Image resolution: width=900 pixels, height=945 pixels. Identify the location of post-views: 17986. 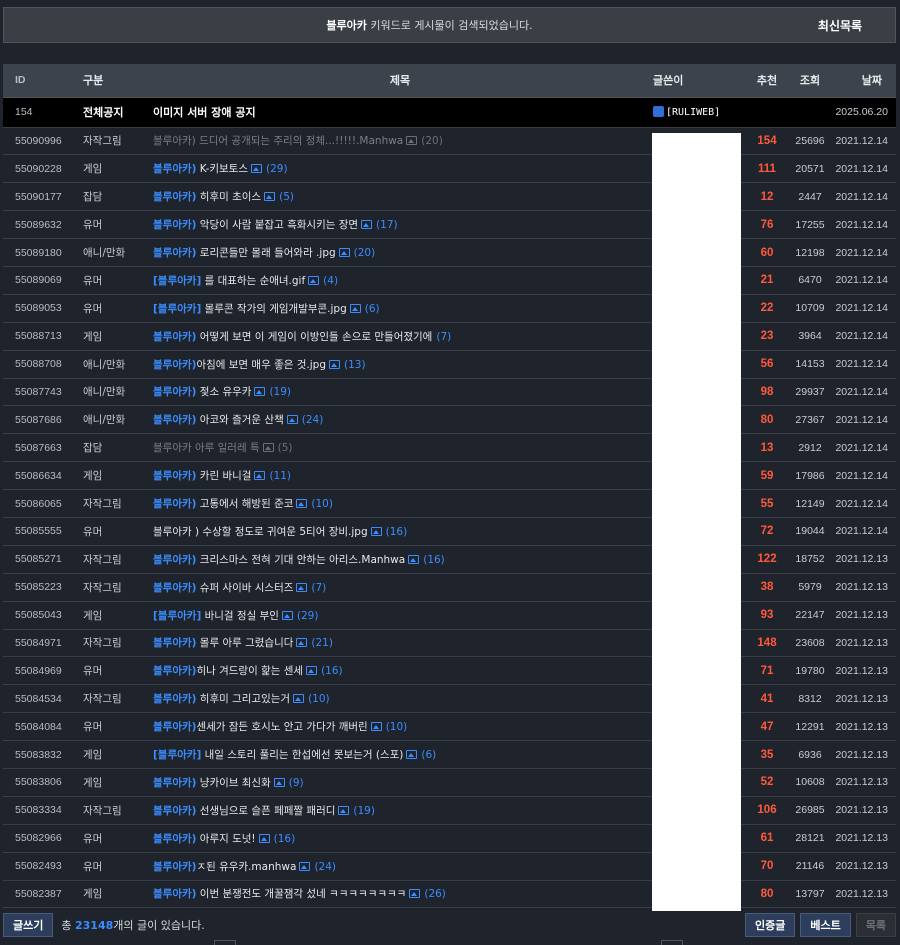
(810, 475).